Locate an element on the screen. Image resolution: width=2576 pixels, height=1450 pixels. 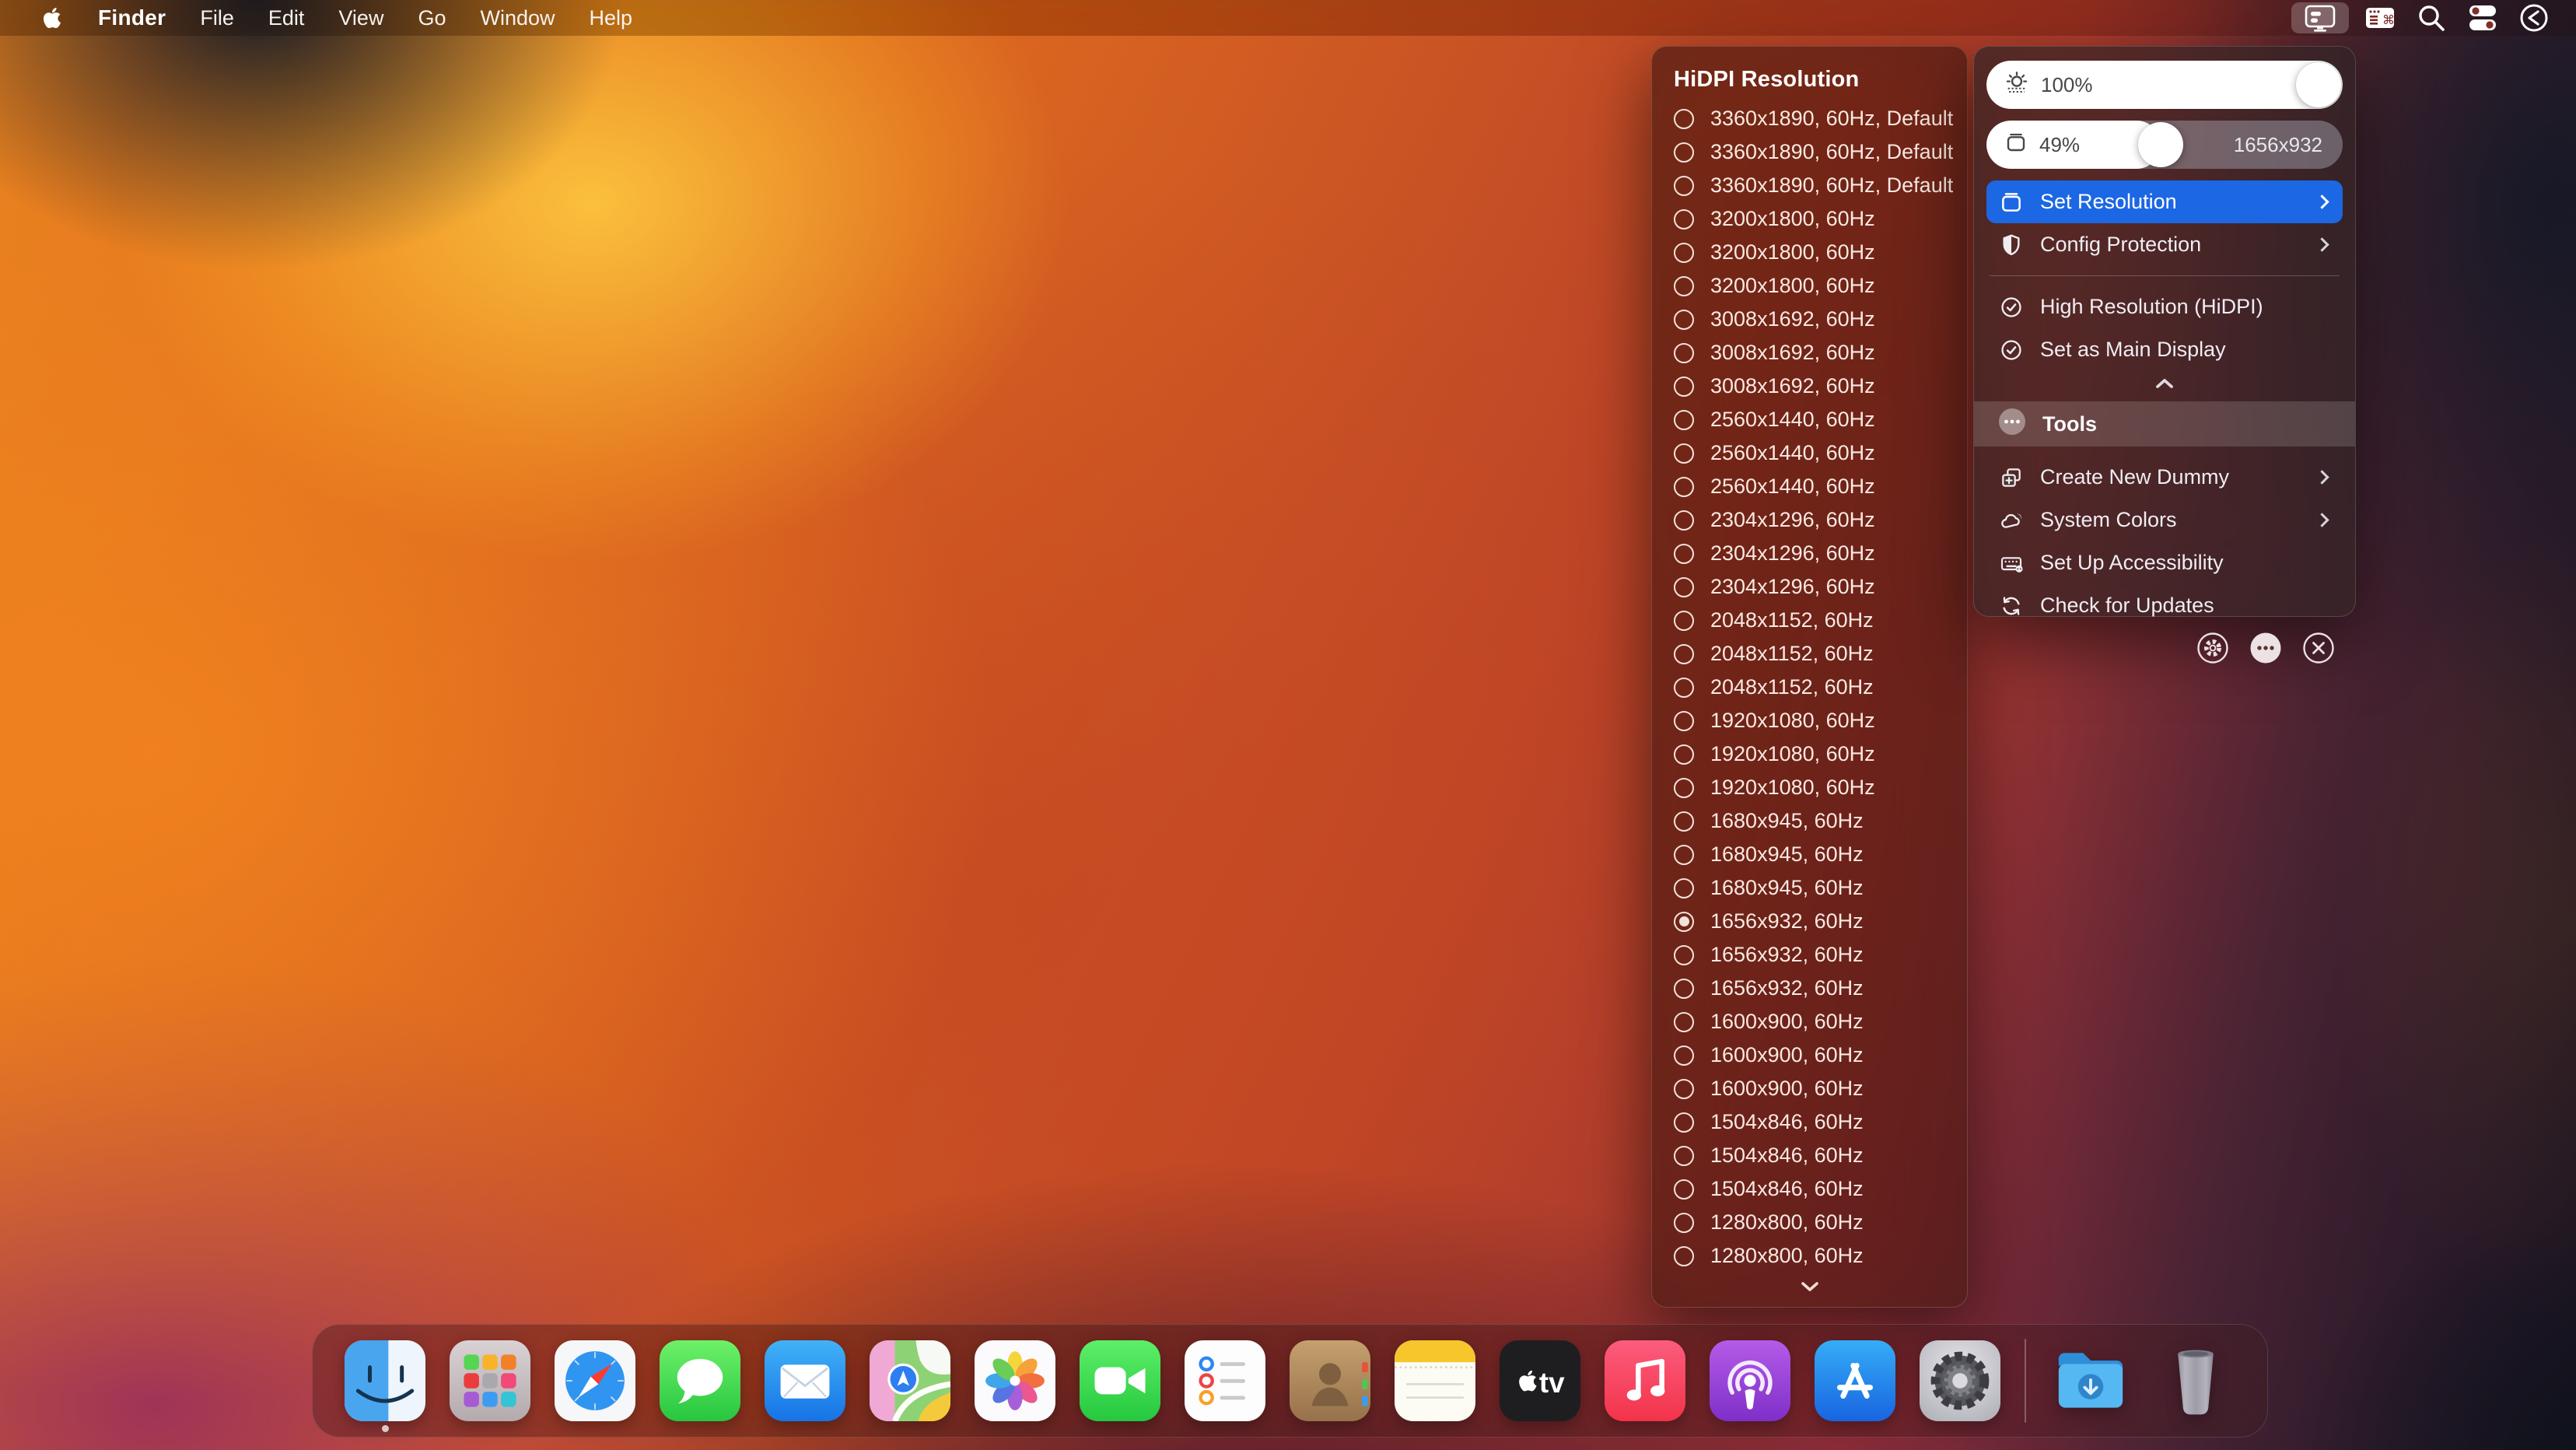
dock-reminders-icon is located at coordinates (1224, 1380).